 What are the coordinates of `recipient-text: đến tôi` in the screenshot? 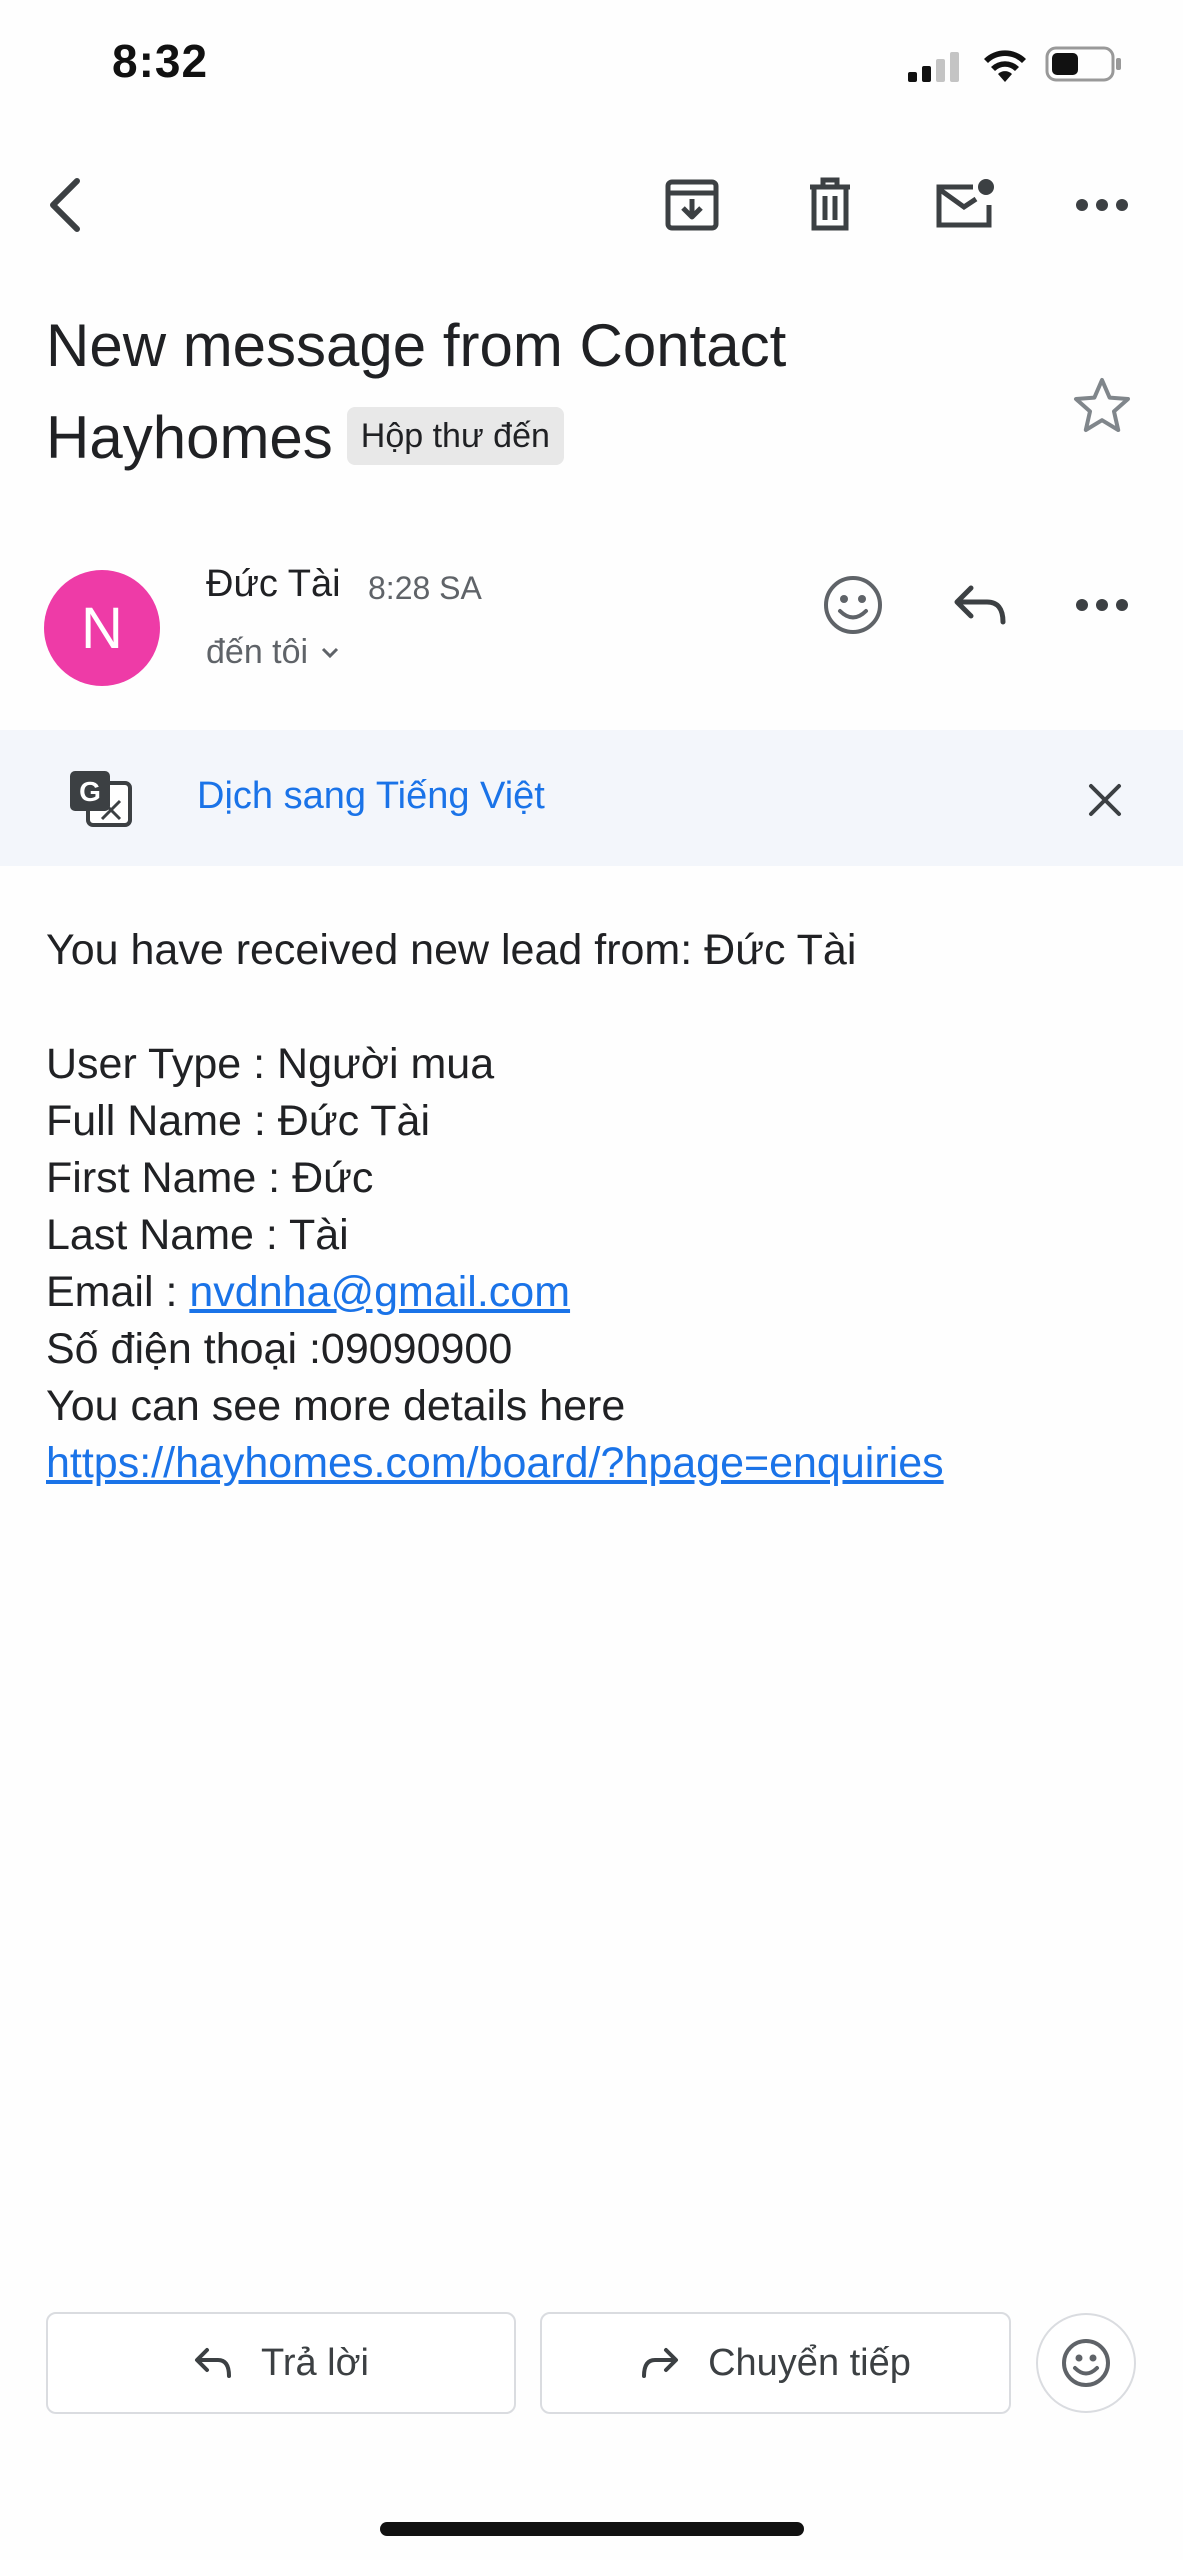 It's located at (257, 652).